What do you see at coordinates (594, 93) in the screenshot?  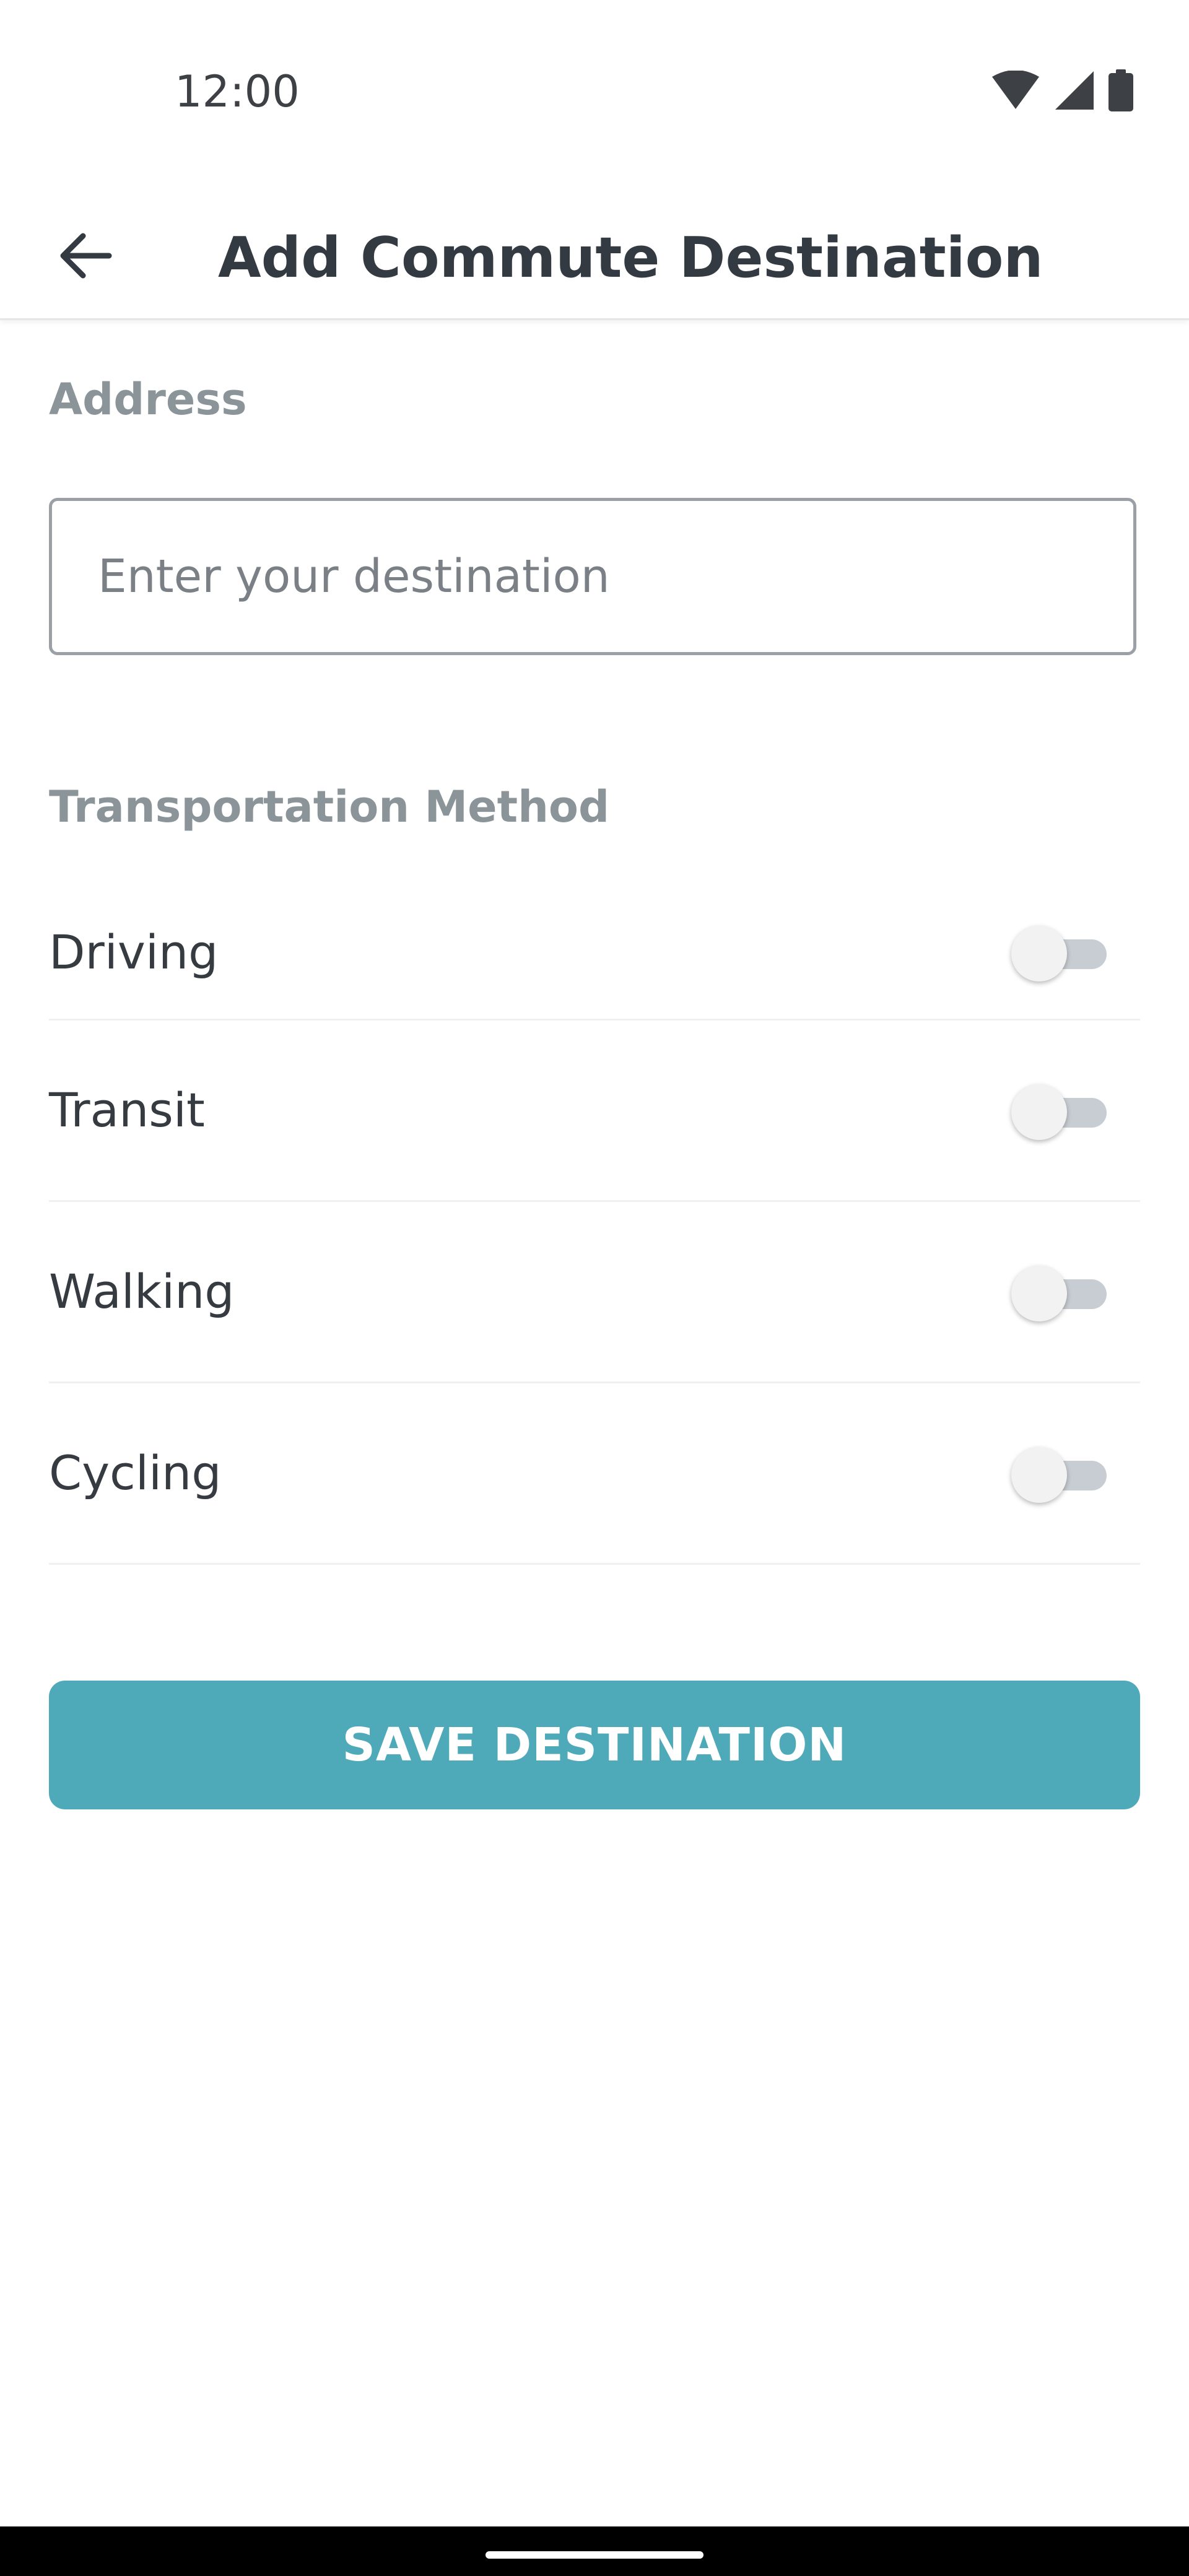 I see `status-bar: 12:00` at bounding box center [594, 93].